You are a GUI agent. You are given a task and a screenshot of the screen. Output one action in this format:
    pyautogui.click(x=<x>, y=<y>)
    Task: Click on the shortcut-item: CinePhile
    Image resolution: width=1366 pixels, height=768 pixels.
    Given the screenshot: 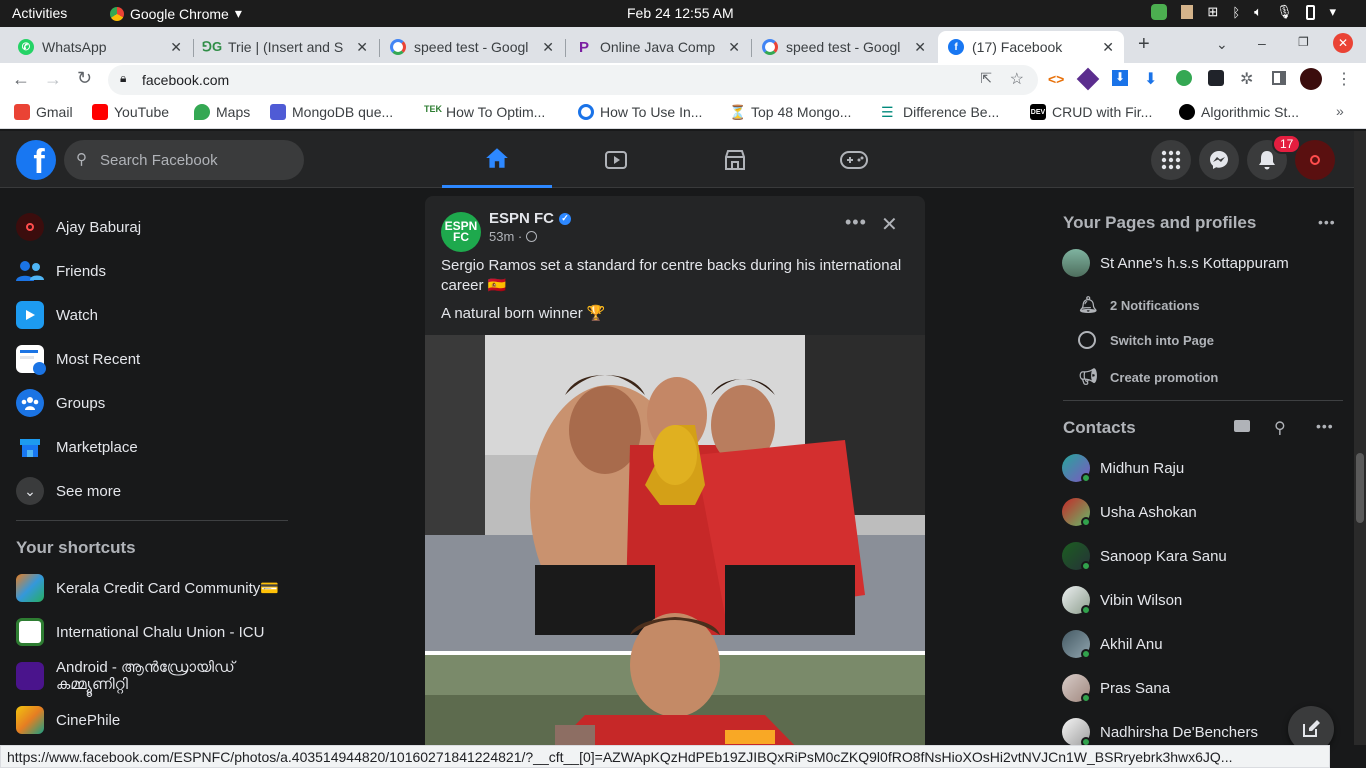 What is the action you would take?
    pyautogui.click(x=68, y=720)
    